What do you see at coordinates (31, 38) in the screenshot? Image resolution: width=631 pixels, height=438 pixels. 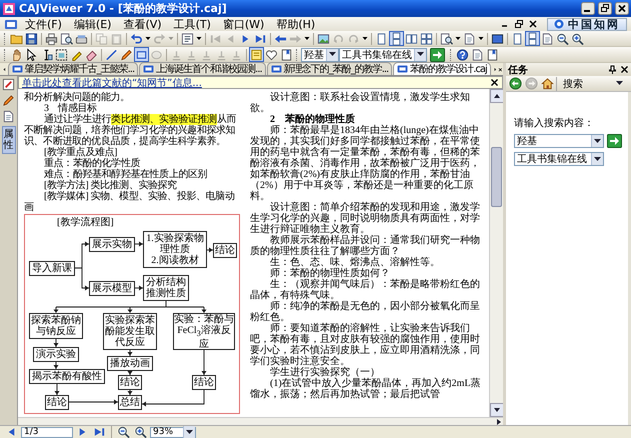 I see `disk-icon` at bounding box center [31, 38].